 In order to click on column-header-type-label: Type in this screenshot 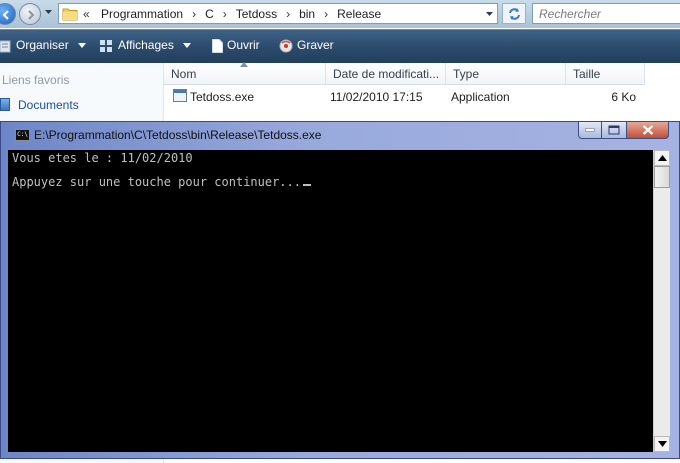, I will do `click(466, 74)`.